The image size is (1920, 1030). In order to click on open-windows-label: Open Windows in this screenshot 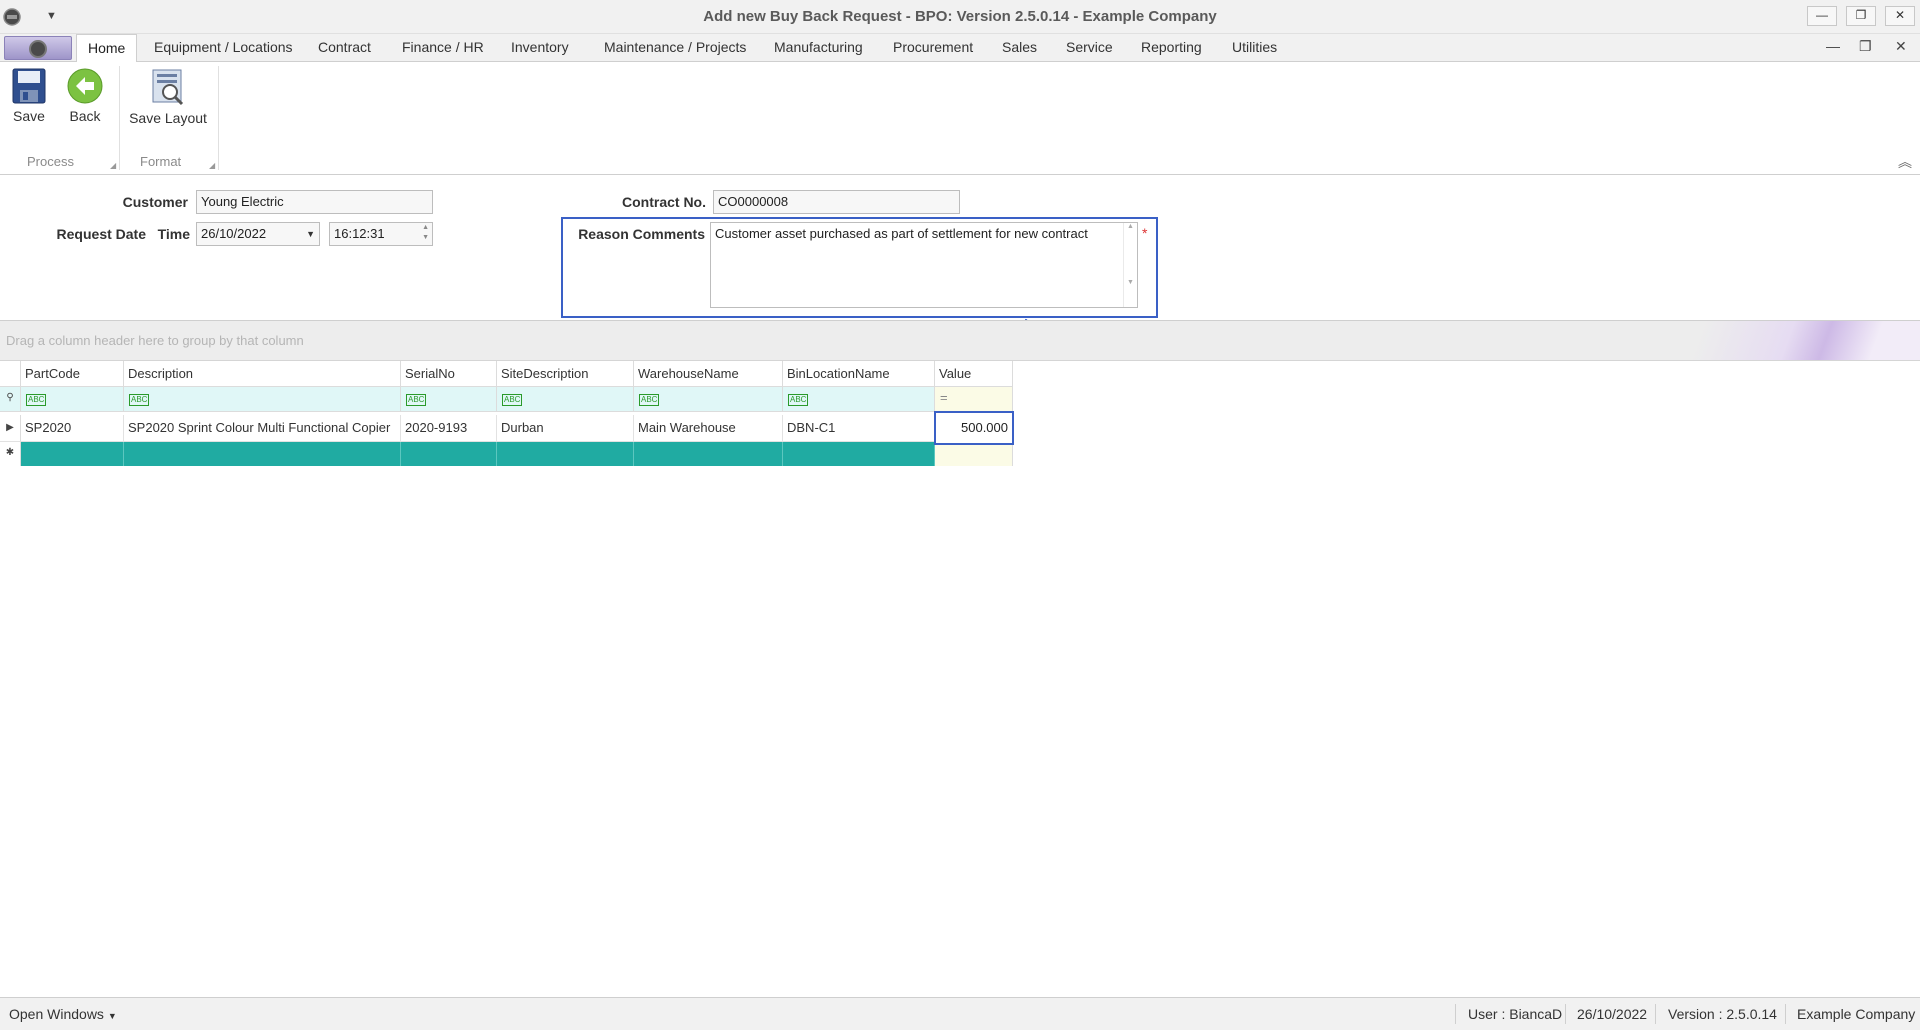, I will do `click(56, 1014)`.